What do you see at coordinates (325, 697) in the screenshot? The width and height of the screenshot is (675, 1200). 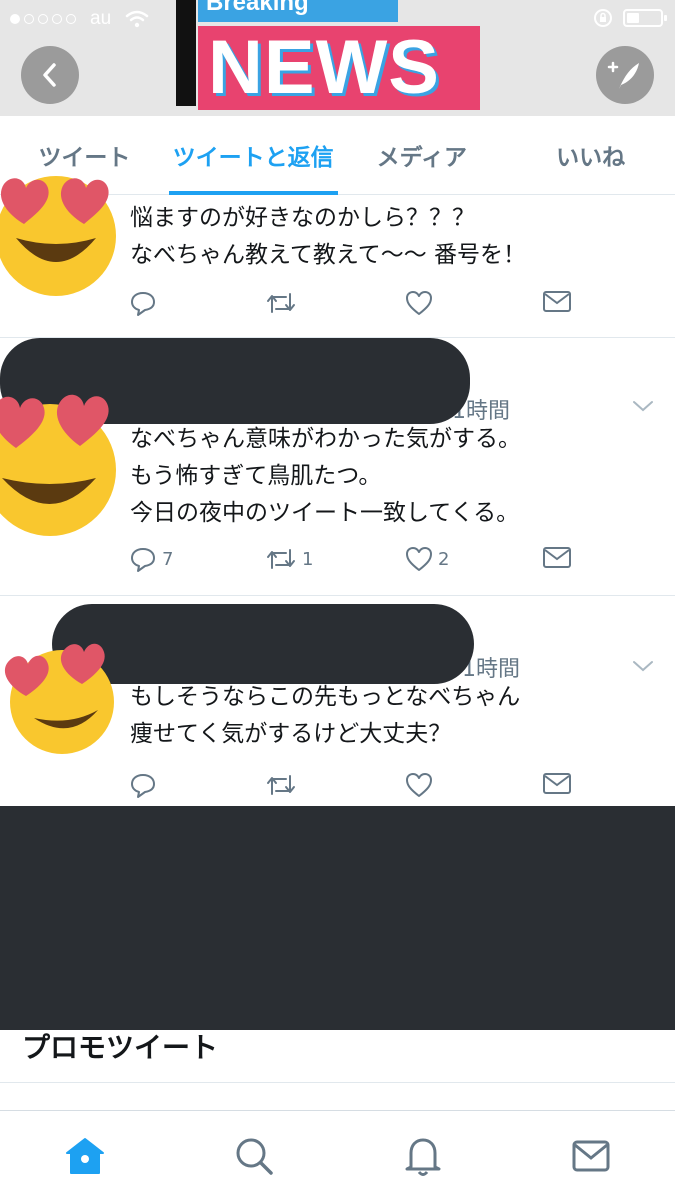 I see `tweet-text-line: もしそうならこの先もっとなべちゃん` at bounding box center [325, 697].